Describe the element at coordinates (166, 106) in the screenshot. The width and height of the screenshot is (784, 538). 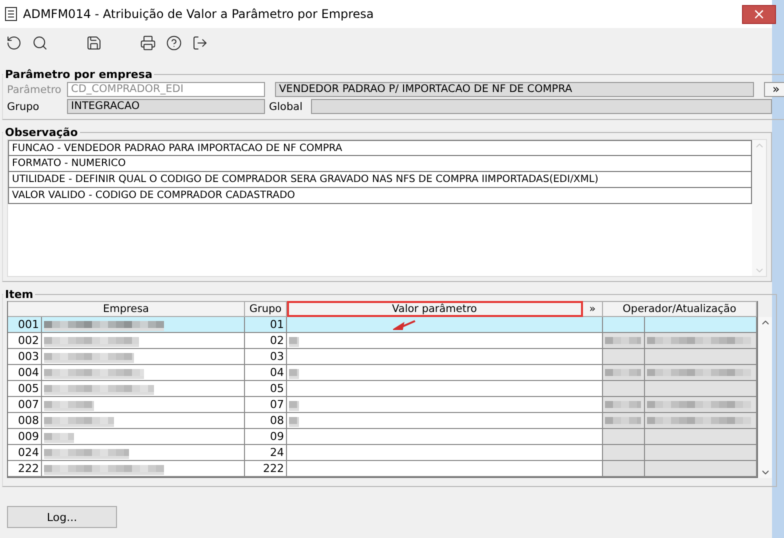
I see `group-field: INTEGRACAO` at that location.